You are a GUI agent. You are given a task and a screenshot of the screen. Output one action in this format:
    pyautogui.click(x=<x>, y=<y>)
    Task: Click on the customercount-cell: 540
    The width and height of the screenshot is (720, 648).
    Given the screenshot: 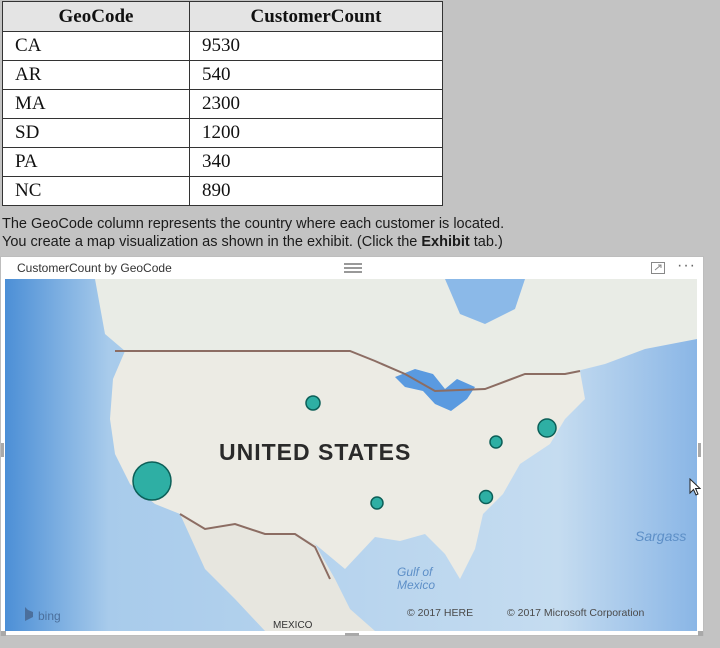 What is the action you would take?
    pyautogui.click(x=316, y=75)
    